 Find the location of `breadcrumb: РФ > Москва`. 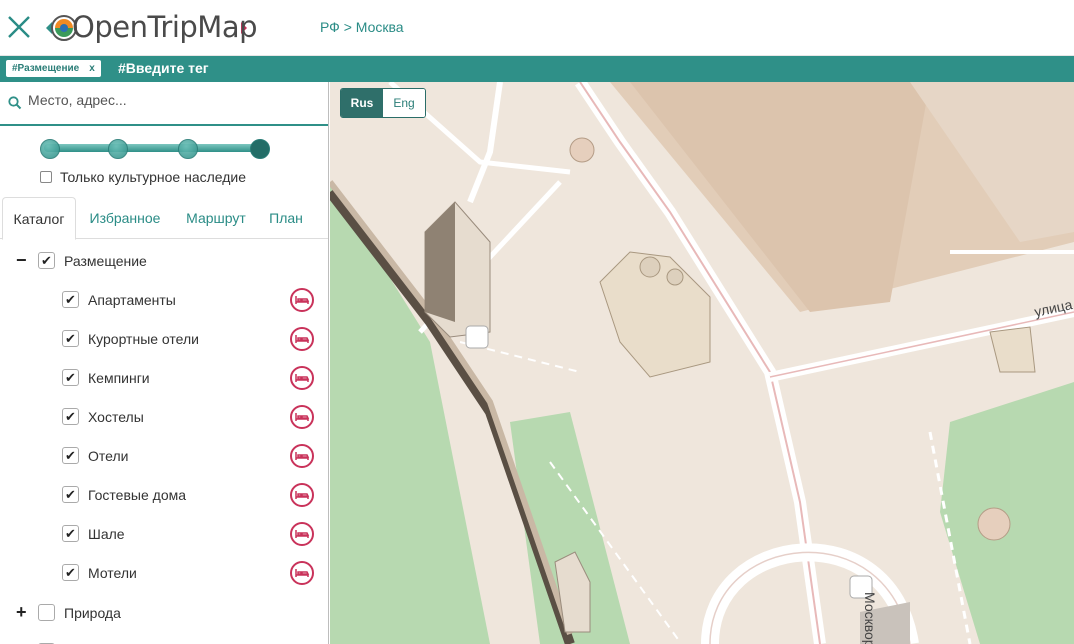

breadcrumb: РФ > Москва is located at coordinates (362, 27).